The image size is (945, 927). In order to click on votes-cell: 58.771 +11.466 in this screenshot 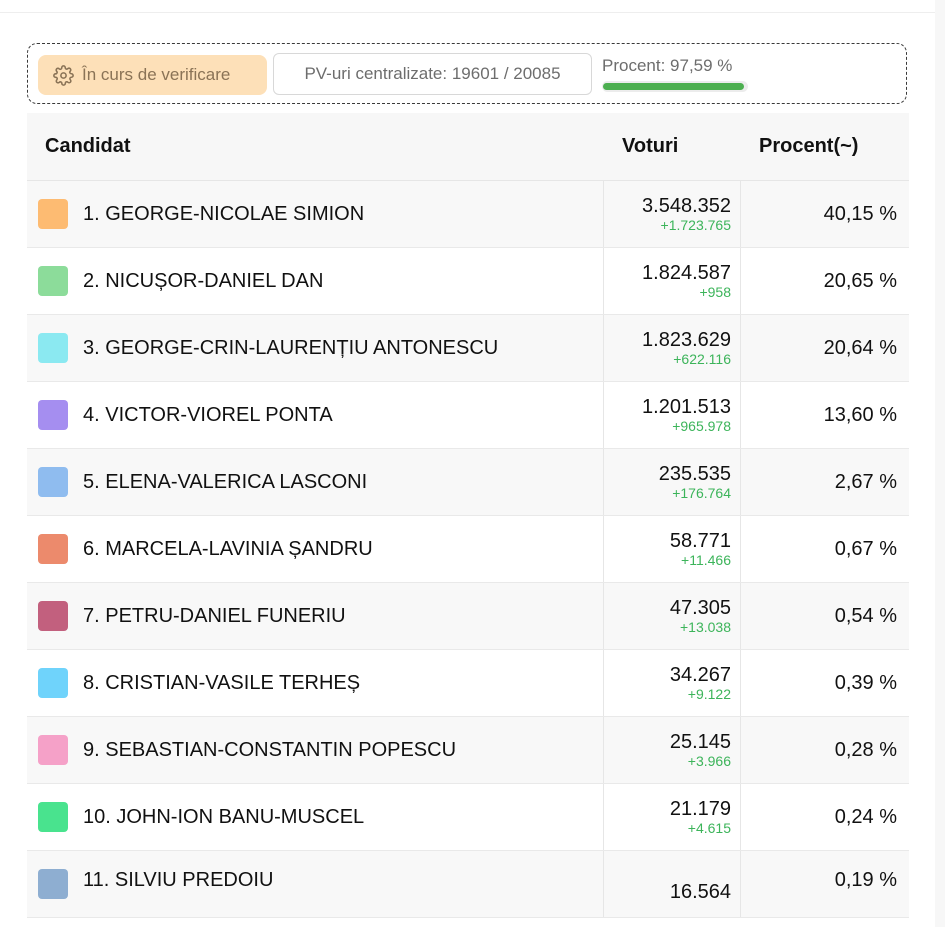, I will do `click(700, 549)`.